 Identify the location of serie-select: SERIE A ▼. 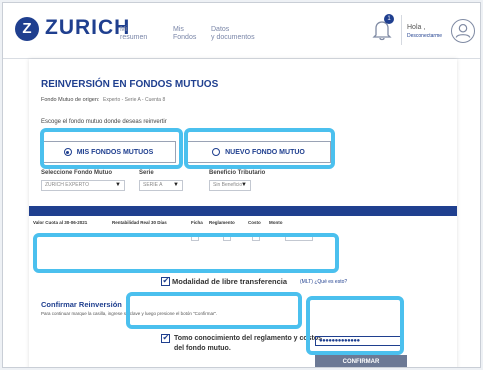
(161, 185).